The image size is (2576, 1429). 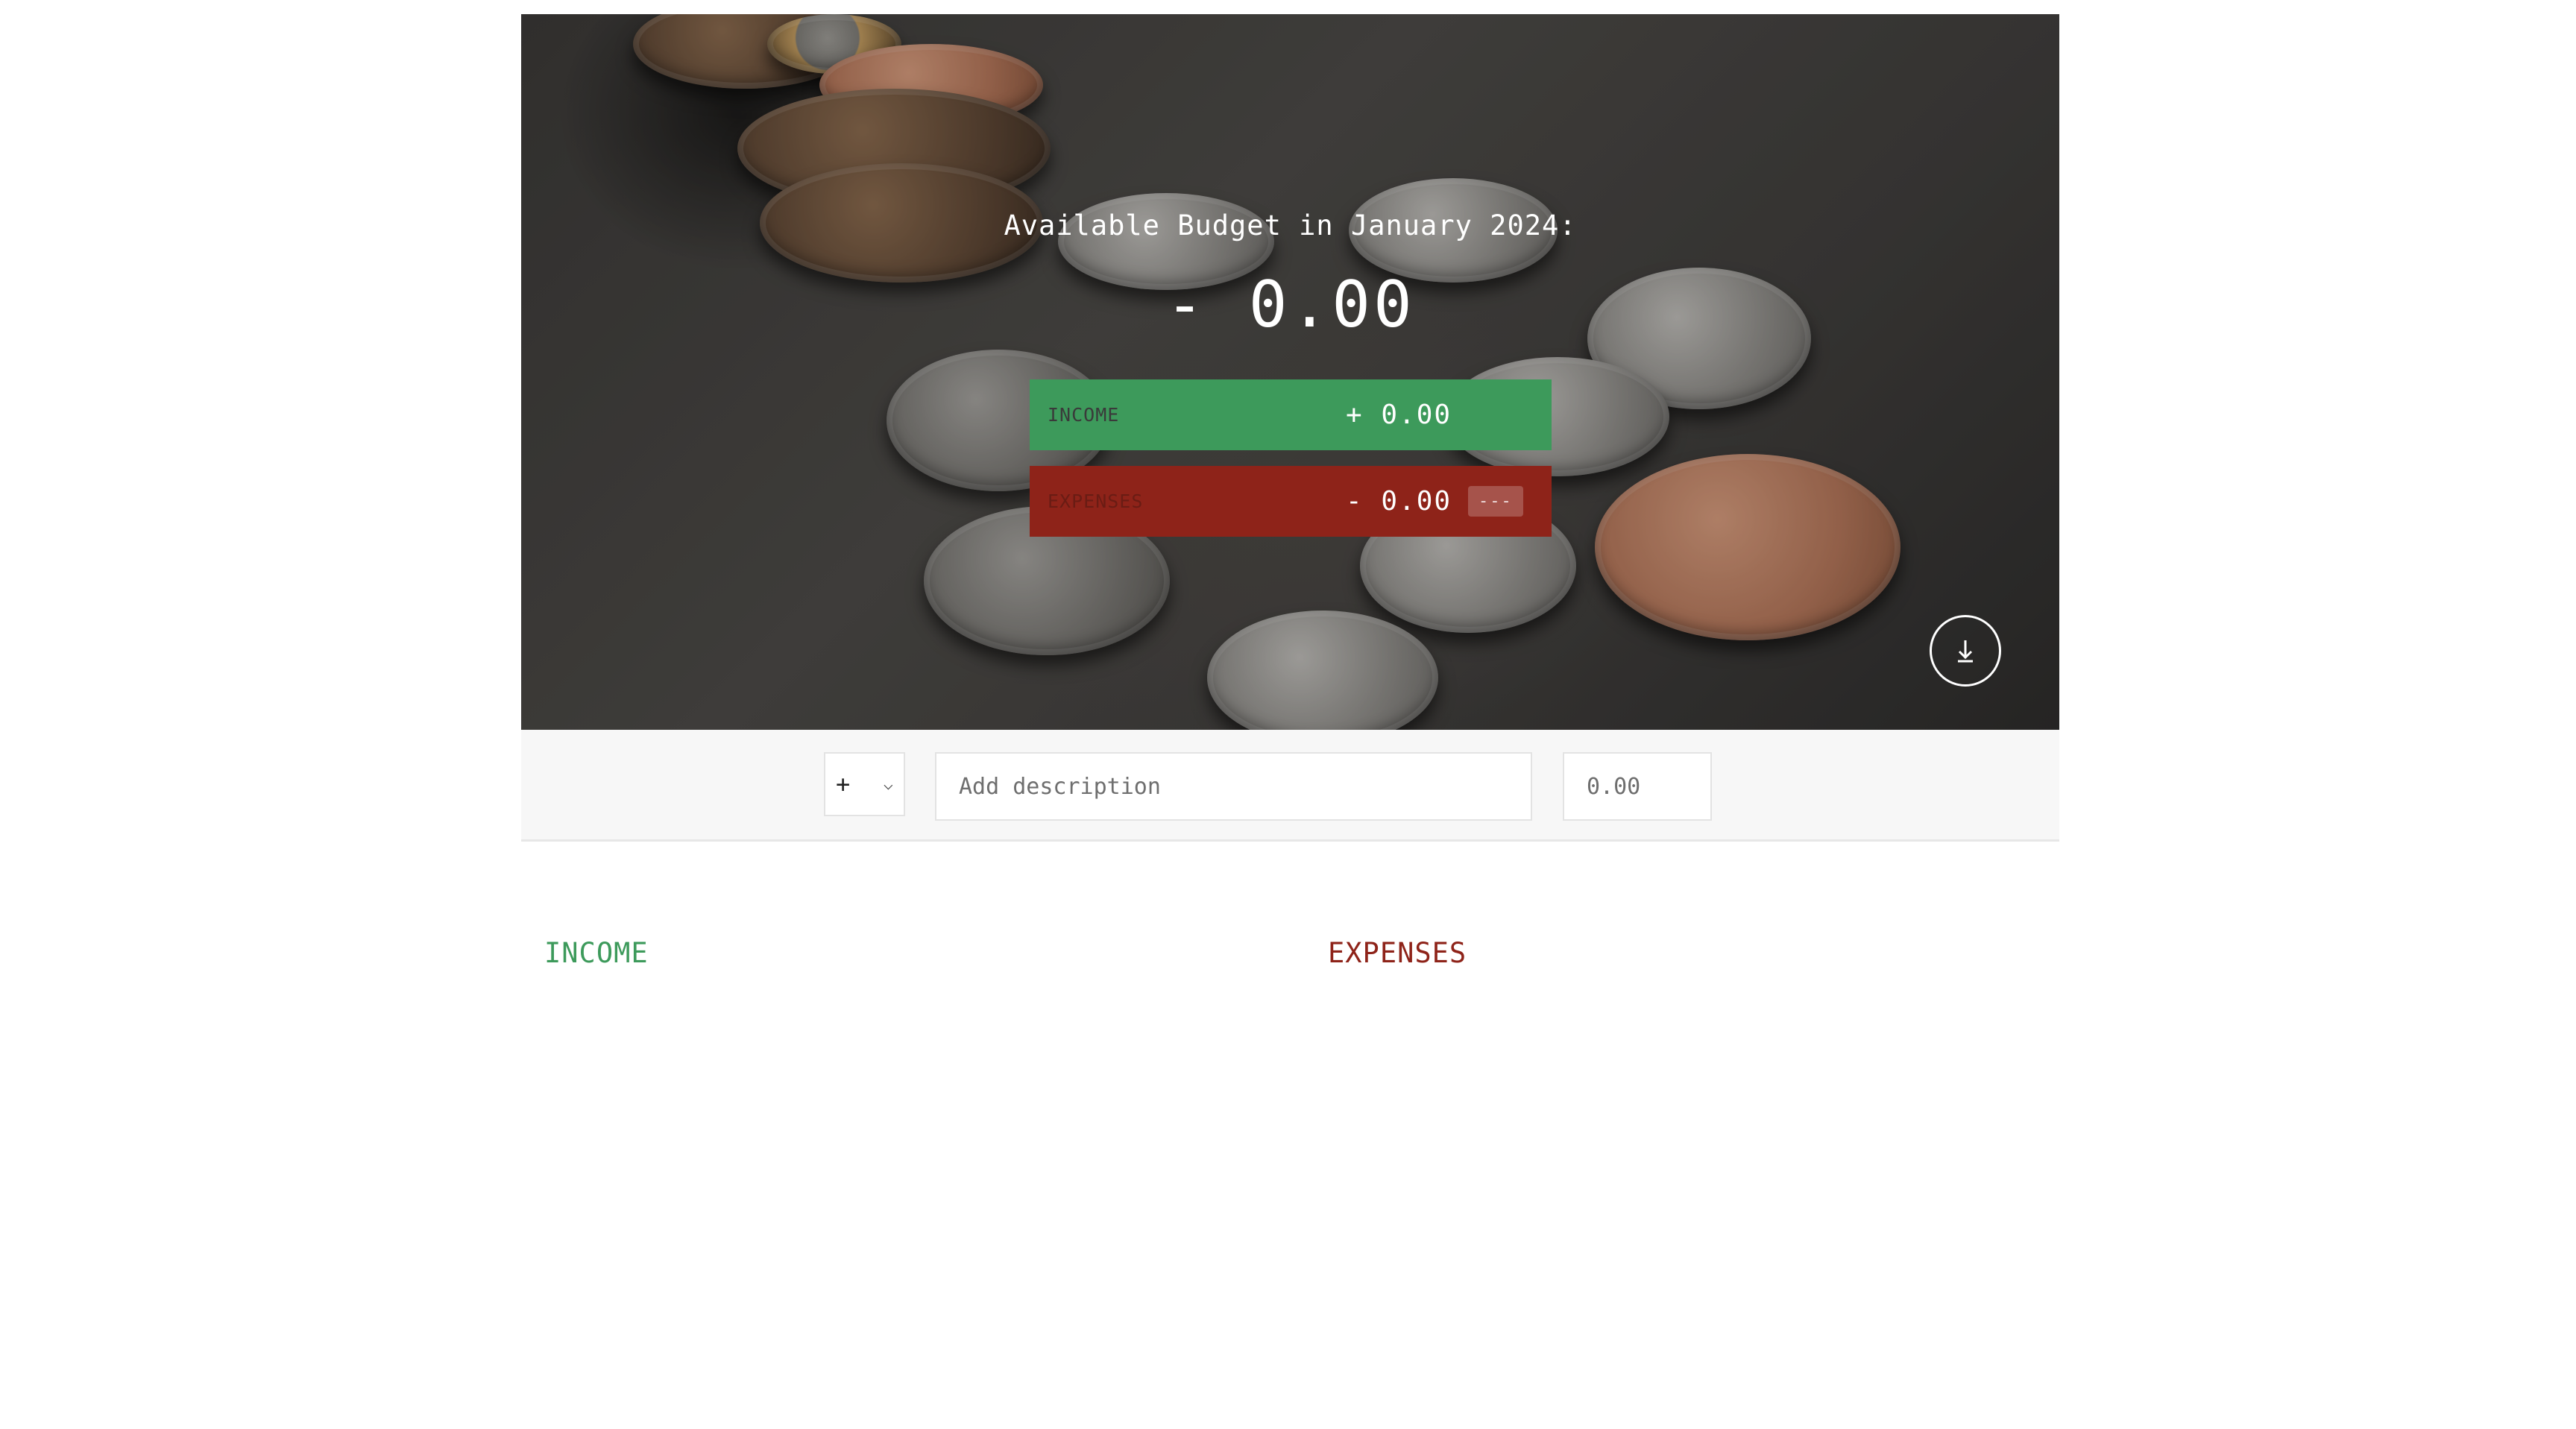 I want to click on entry-type-select: + ⌵, so click(x=864, y=784).